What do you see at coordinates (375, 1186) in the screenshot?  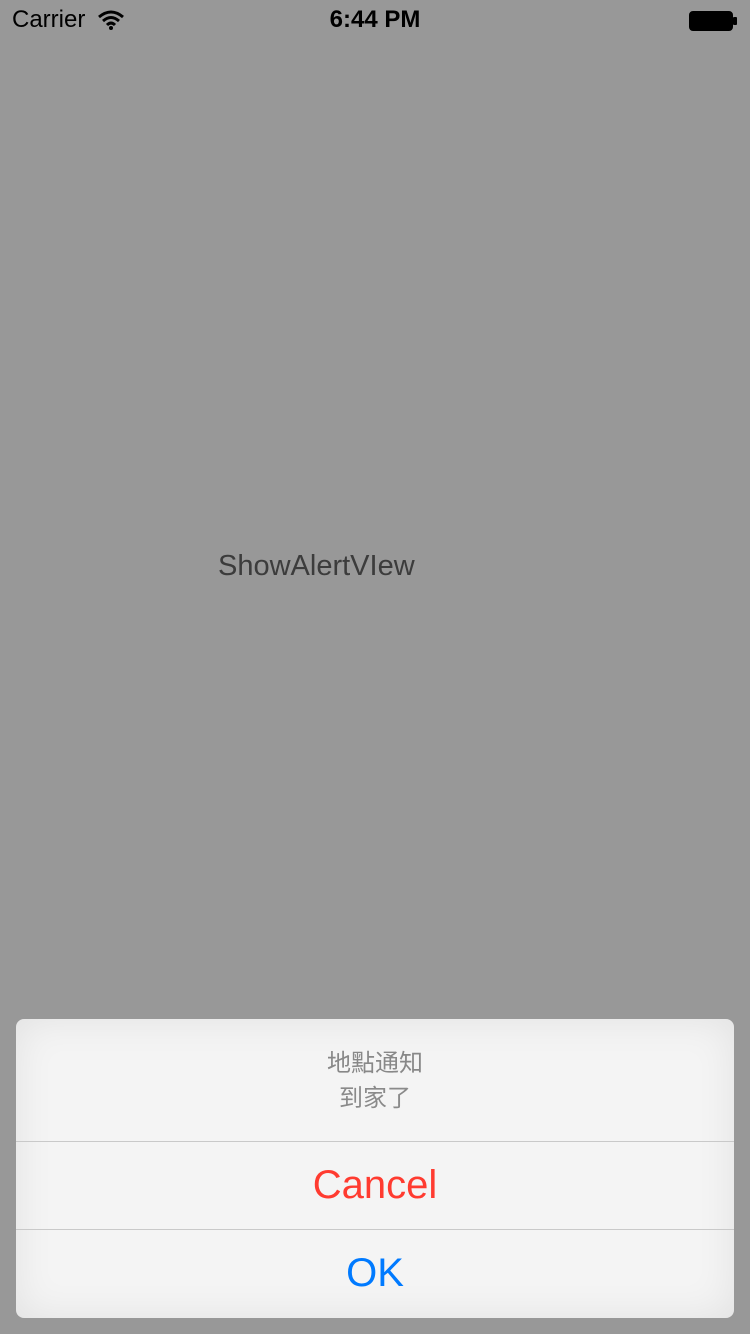 I see `cancel-button: Cancel` at bounding box center [375, 1186].